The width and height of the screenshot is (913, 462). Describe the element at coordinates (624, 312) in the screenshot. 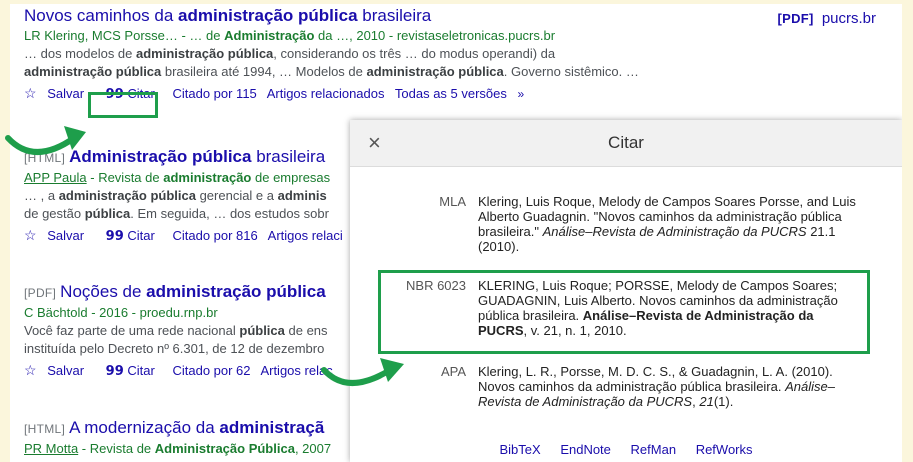

I see `nbr-highlight-box` at that location.